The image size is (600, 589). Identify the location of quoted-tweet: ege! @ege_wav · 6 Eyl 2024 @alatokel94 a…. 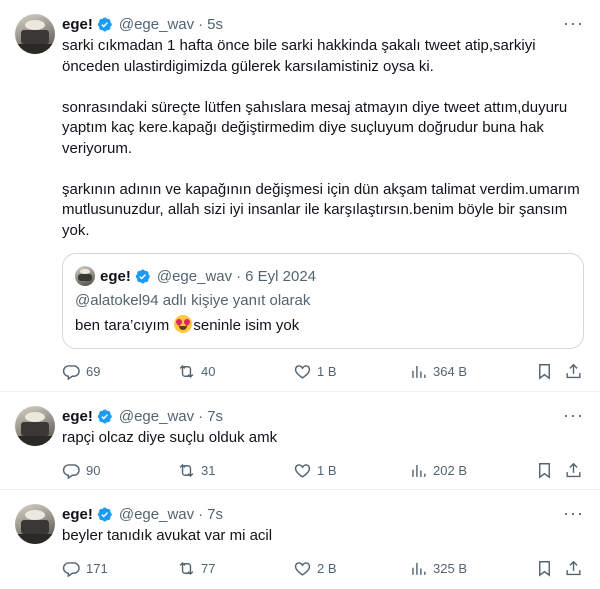
(323, 301).